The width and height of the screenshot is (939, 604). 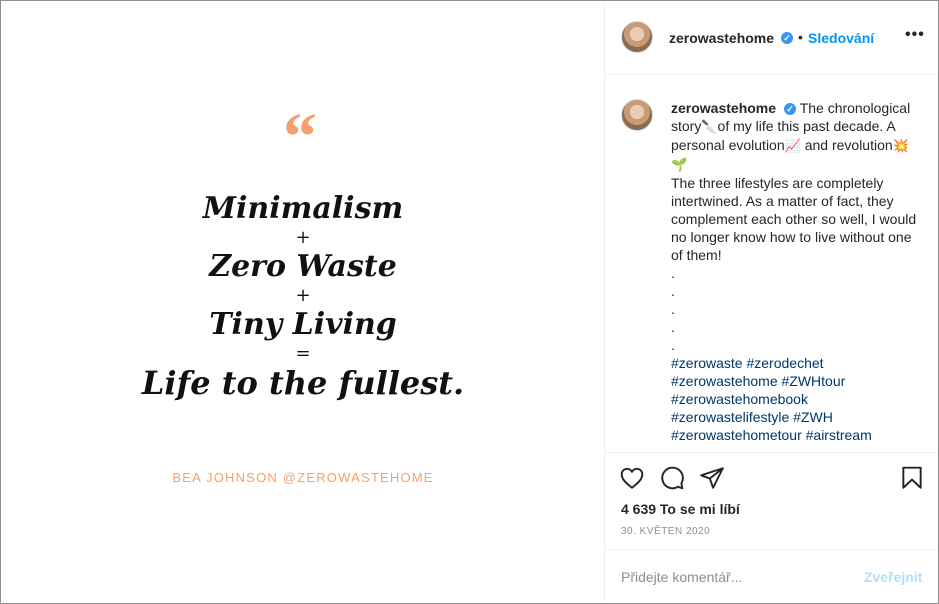 What do you see at coordinates (303, 353) in the screenshot?
I see `quote-operator: =` at bounding box center [303, 353].